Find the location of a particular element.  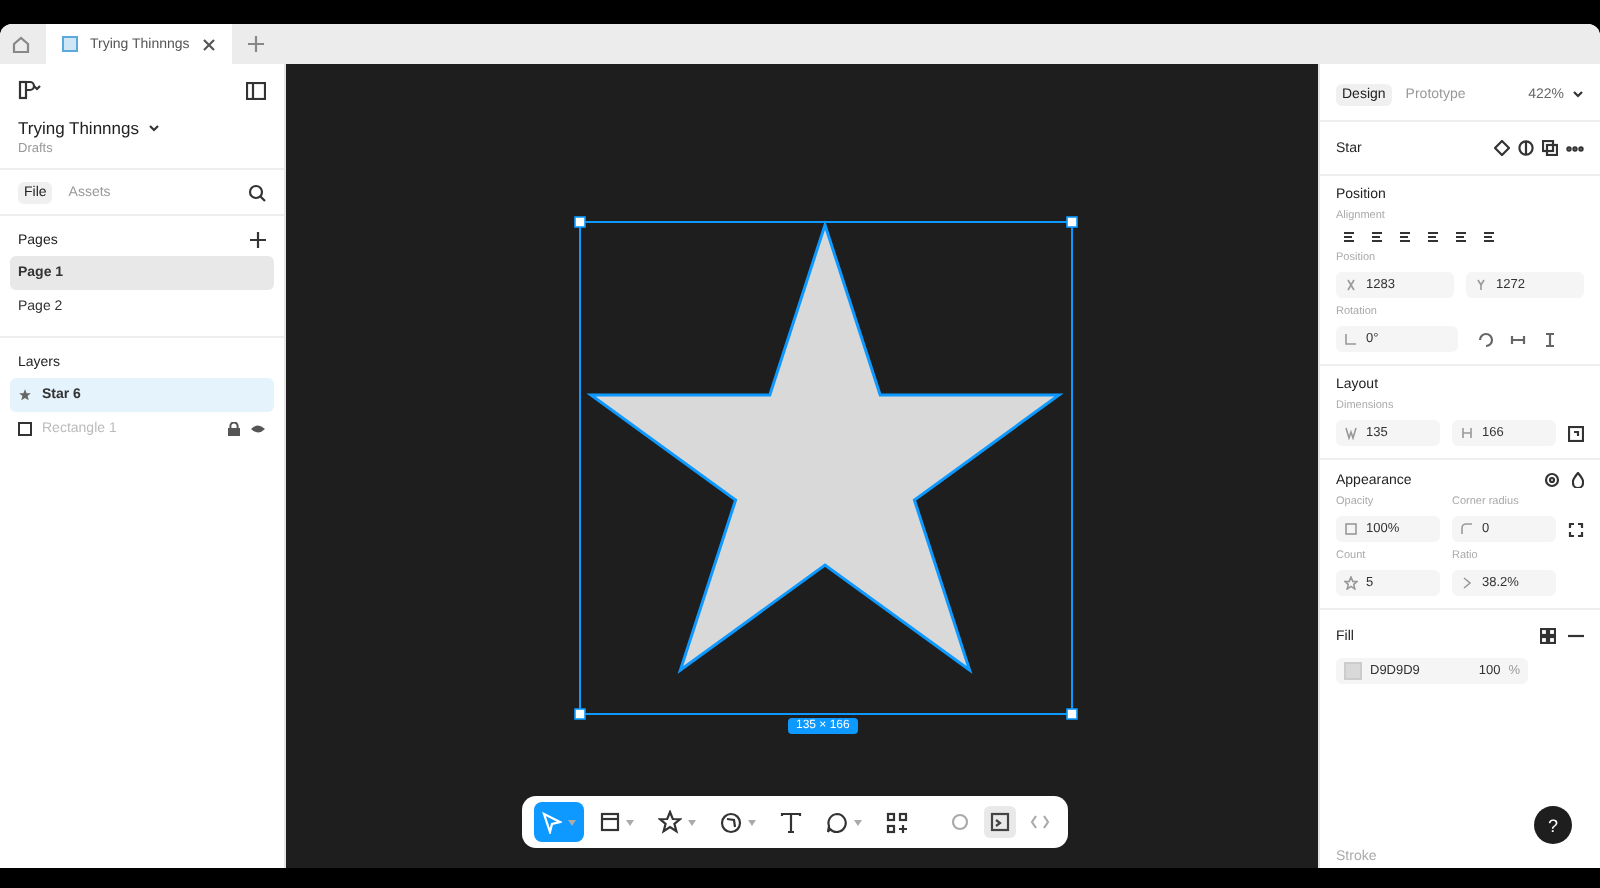

cursor-icon is located at coordinates (552, 822).